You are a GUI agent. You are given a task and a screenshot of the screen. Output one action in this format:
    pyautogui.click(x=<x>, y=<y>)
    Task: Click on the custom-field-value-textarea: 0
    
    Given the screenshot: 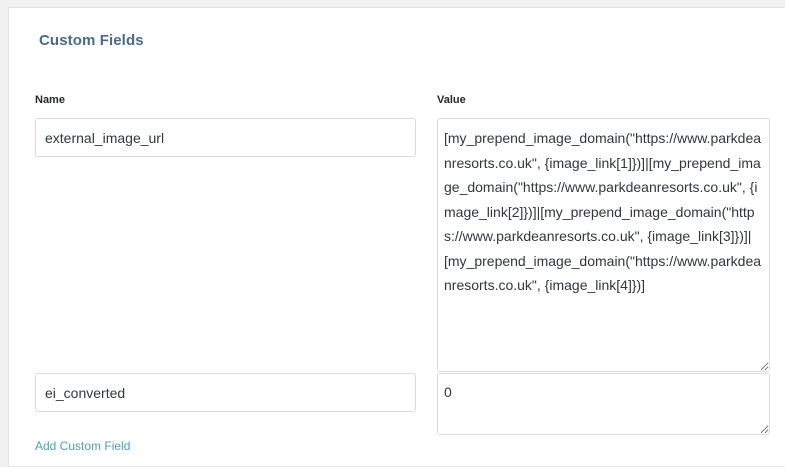 What is the action you would take?
    pyautogui.click(x=603, y=404)
    